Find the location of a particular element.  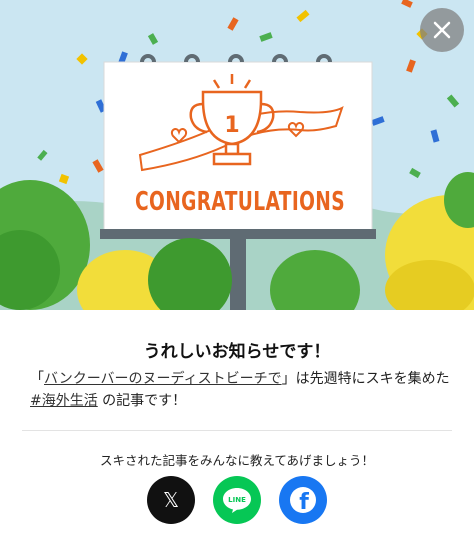

close-icon is located at coordinates (442, 30).